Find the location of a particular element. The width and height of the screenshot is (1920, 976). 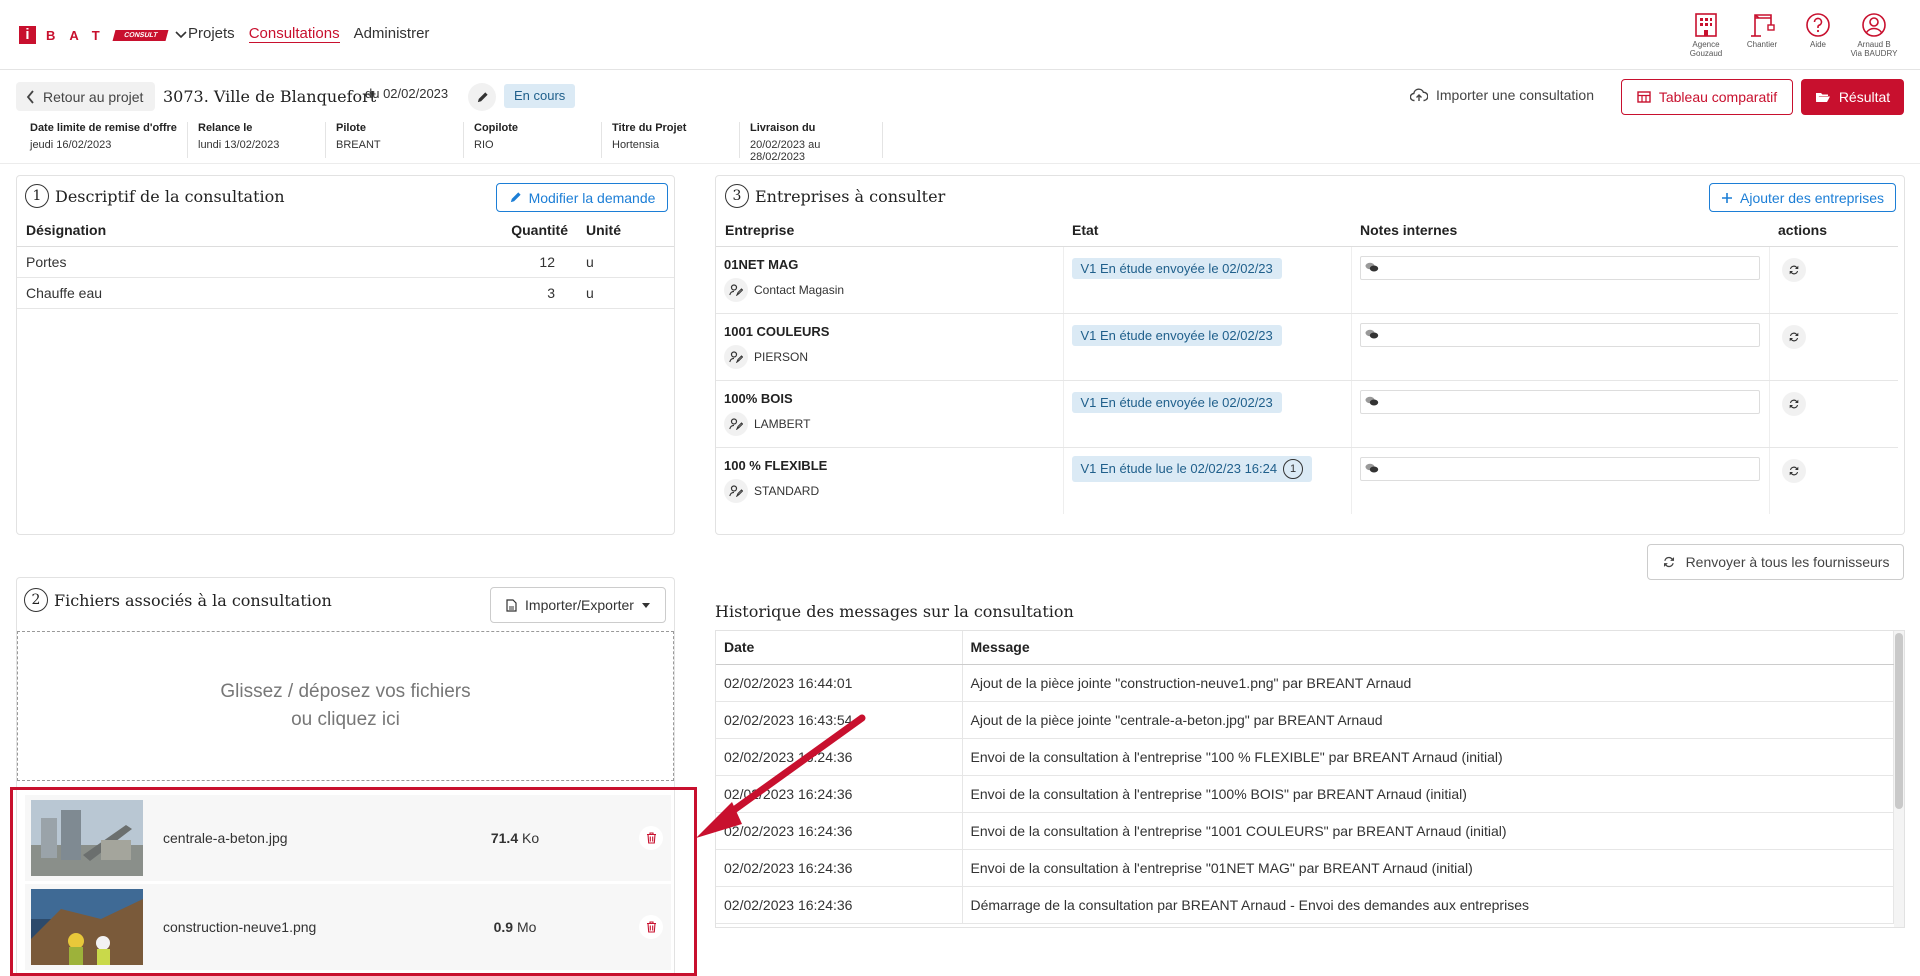

col-etat: Etat is located at coordinates (1207, 230).